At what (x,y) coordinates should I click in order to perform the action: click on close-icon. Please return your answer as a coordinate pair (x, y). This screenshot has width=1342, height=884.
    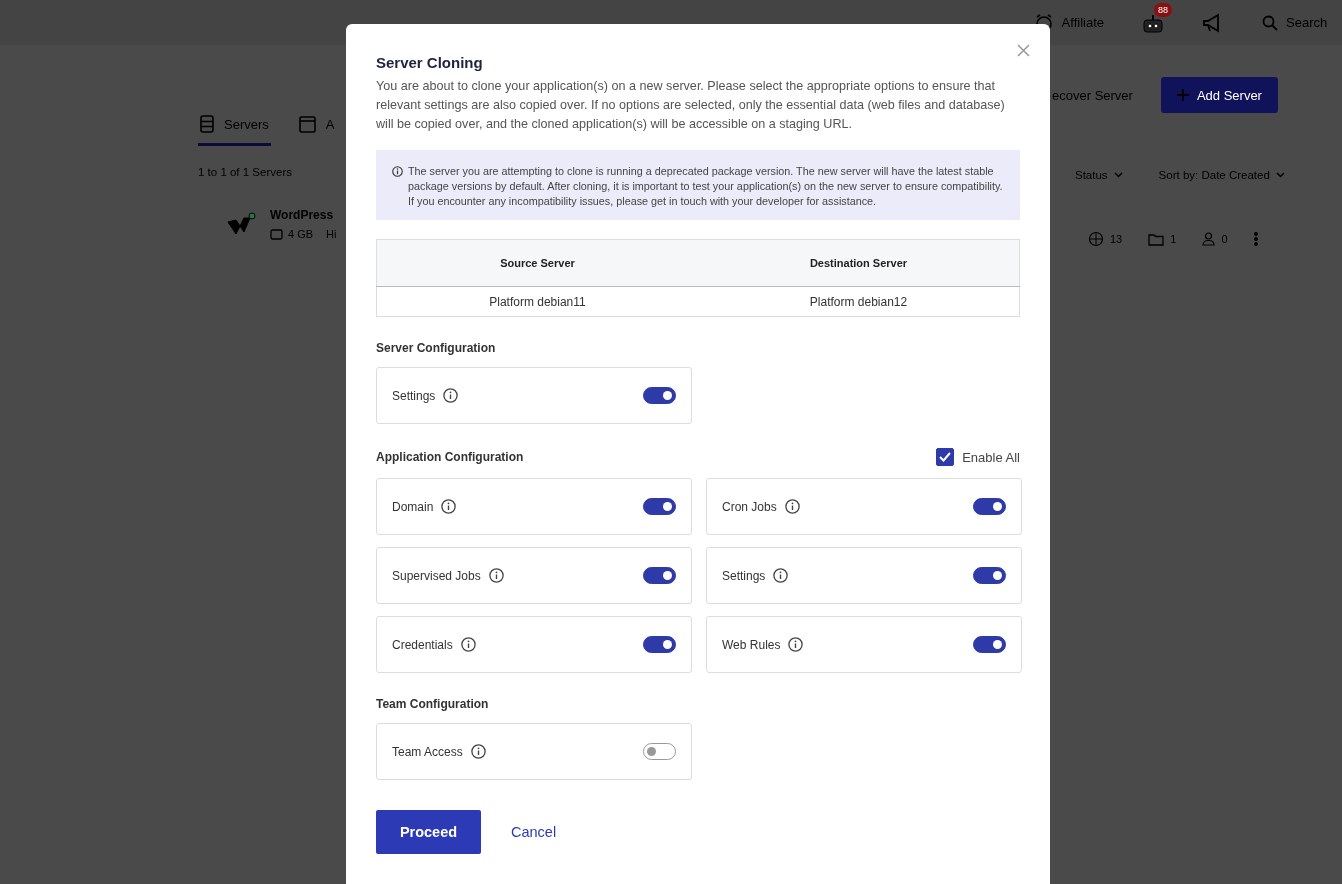
    Looking at the image, I should click on (1023, 50).